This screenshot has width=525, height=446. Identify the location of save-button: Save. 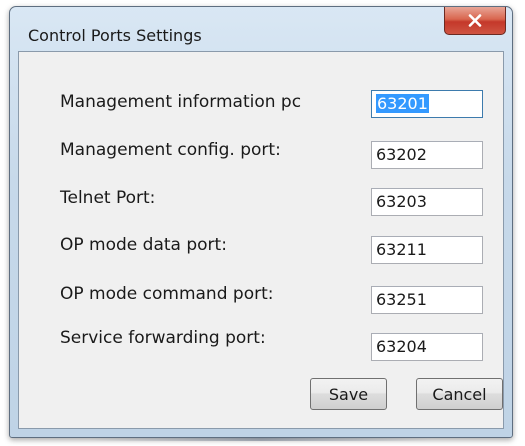
(348, 394).